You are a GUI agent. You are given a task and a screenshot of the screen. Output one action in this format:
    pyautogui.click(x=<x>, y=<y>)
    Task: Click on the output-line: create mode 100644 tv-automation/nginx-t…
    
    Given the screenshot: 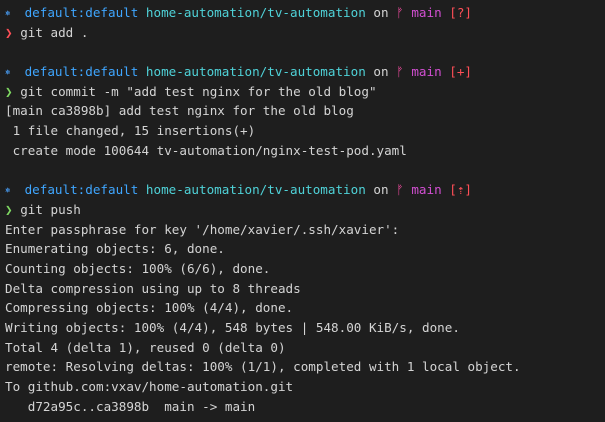 What is the action you would take?
    pyautogui.click(x=206, y=150)
    